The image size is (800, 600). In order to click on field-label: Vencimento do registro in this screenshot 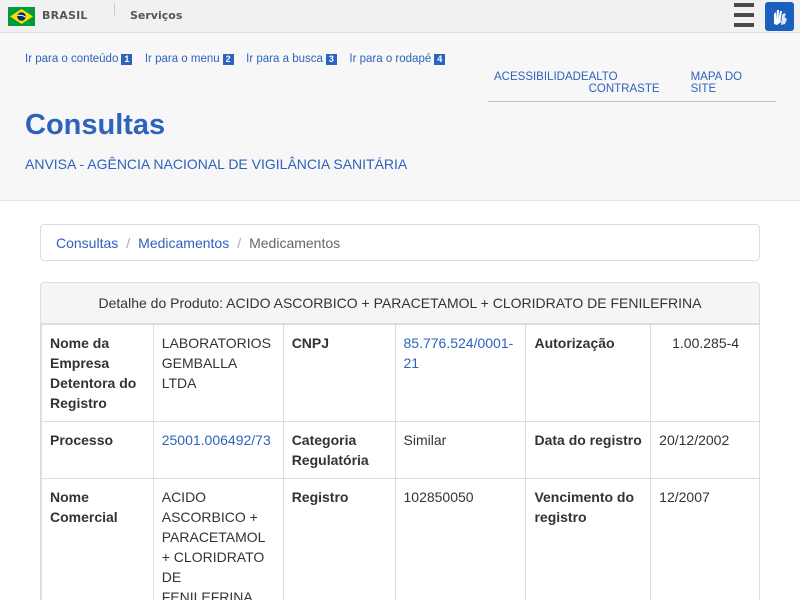, I will do `click(588, 539)`.